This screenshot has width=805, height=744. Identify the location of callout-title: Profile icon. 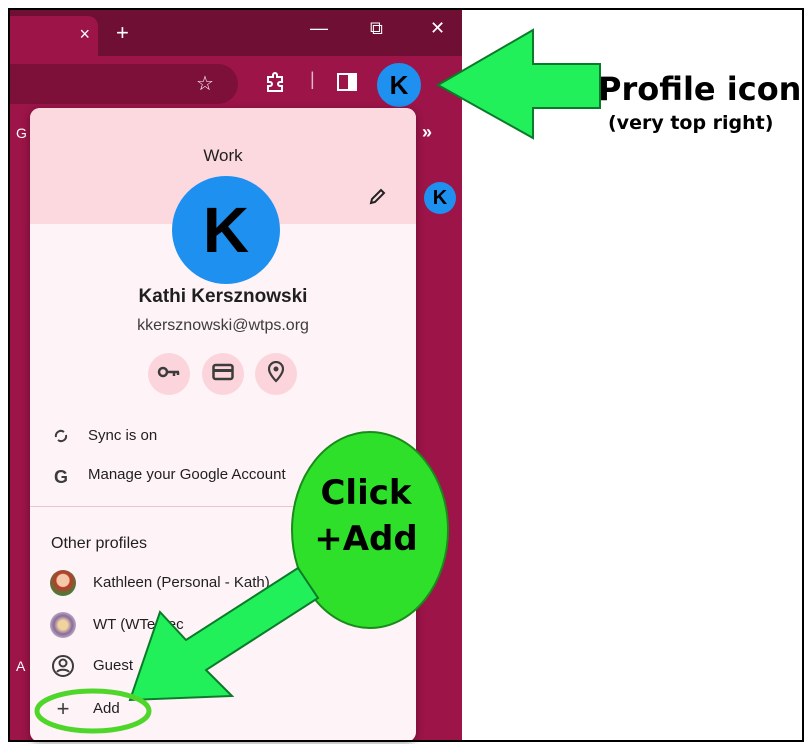
(700, 89).